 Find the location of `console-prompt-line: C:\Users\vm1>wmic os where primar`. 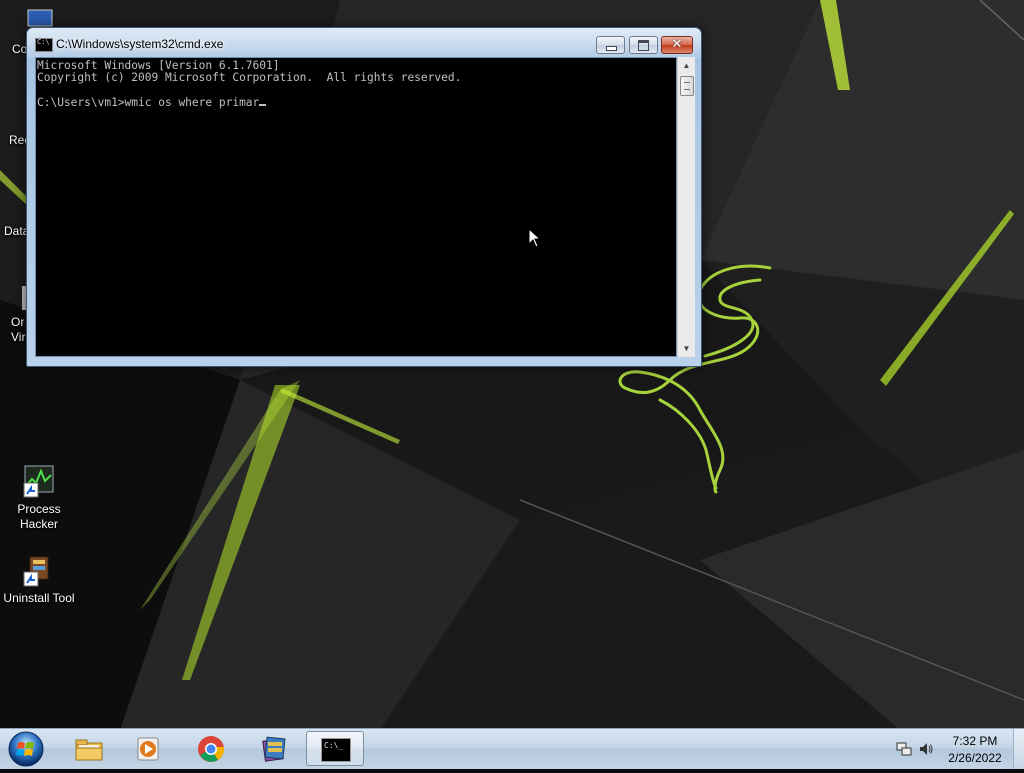

console-prompt-line: C:\Users\vm1>wmic os where primar is located at coordinates (356, 103).